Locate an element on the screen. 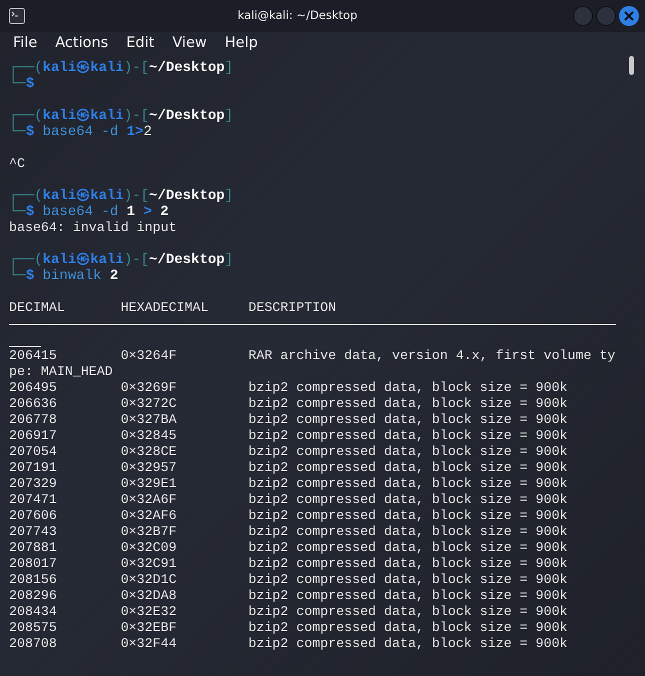  table-cell-text: 207881 is located at coordinates (33, 548).